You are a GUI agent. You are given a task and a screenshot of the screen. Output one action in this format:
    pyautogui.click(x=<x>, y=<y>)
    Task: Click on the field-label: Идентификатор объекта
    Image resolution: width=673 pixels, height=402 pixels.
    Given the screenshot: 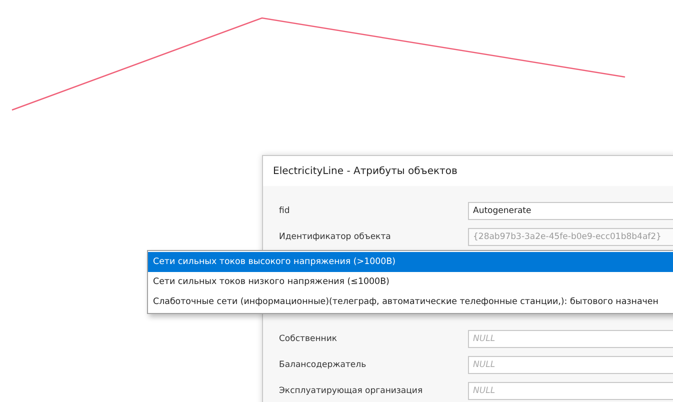 What is the action you would take?
    pyautogui.click(x=335, y=237)
    